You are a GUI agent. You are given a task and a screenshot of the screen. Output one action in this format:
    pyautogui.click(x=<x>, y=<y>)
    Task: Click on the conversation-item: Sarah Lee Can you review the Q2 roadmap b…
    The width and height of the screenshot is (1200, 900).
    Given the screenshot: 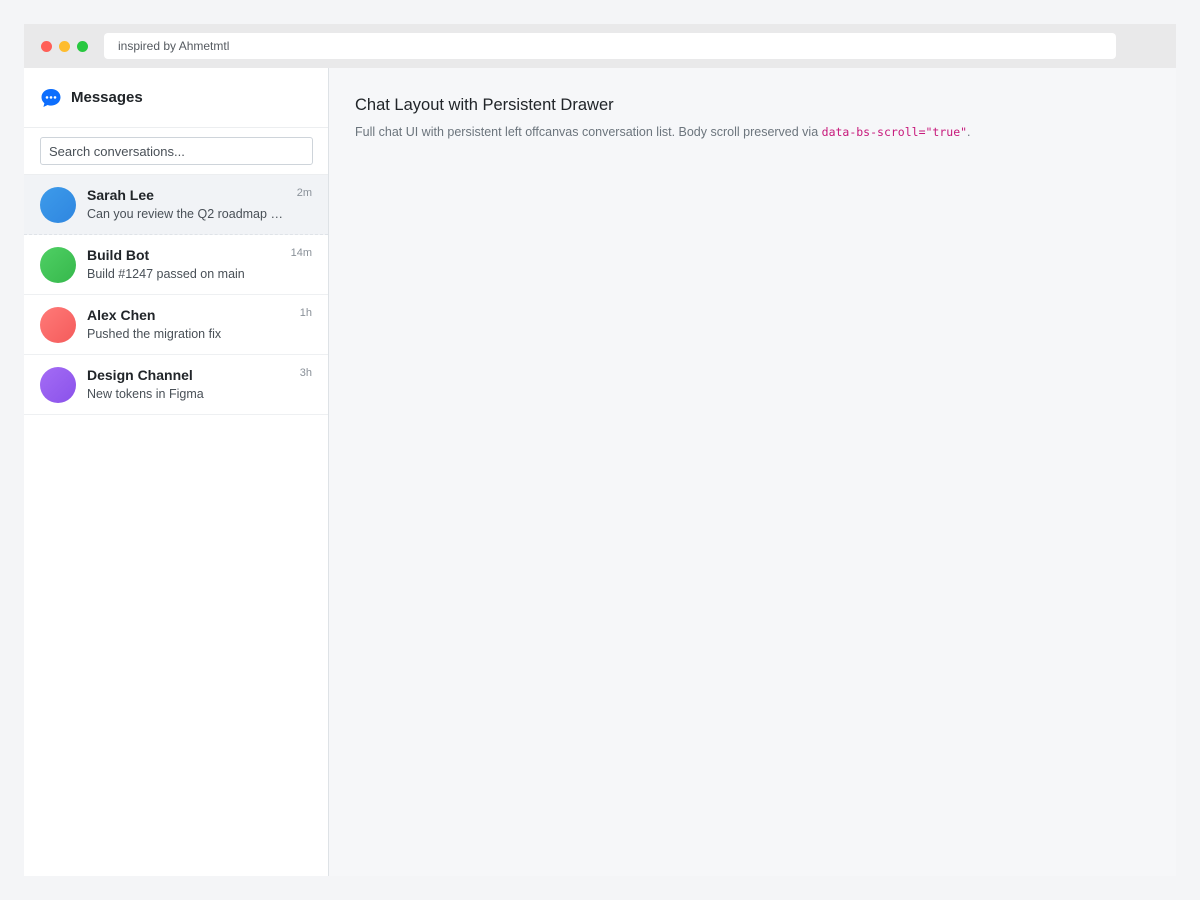 What is the action you would take?
    pyautogui.click(x=176, y=205)
    